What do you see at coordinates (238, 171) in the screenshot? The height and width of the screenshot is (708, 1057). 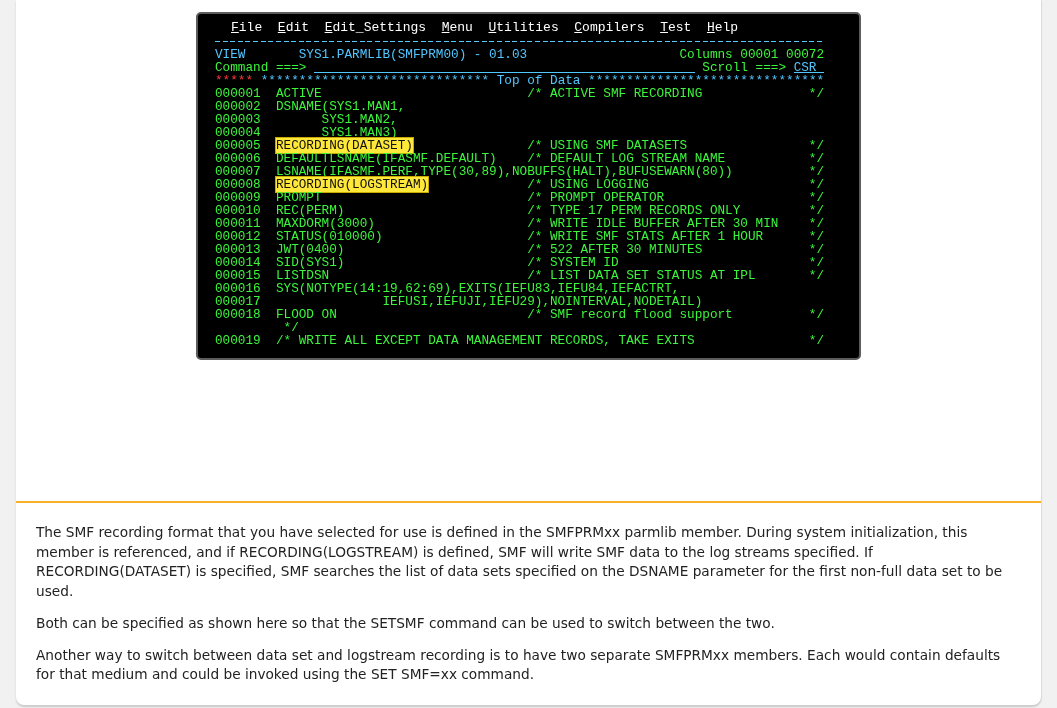 I see `line-number: 000007` at bounding box center [238, 171].